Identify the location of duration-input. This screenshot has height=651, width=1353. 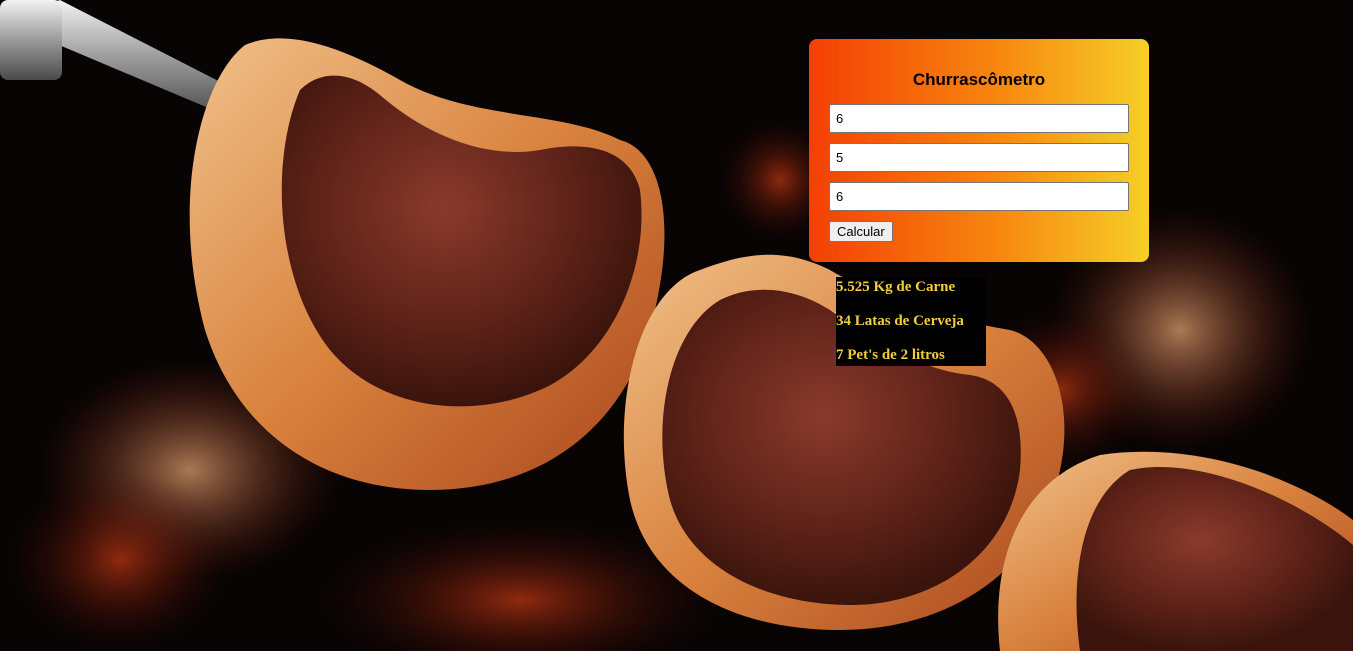
(979, 196).